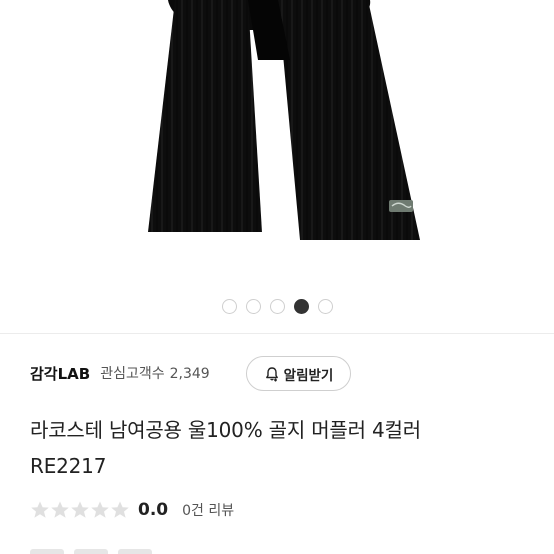 This screenshot has width=554, height=554. I want to click on star-rating, so click(80, 510).